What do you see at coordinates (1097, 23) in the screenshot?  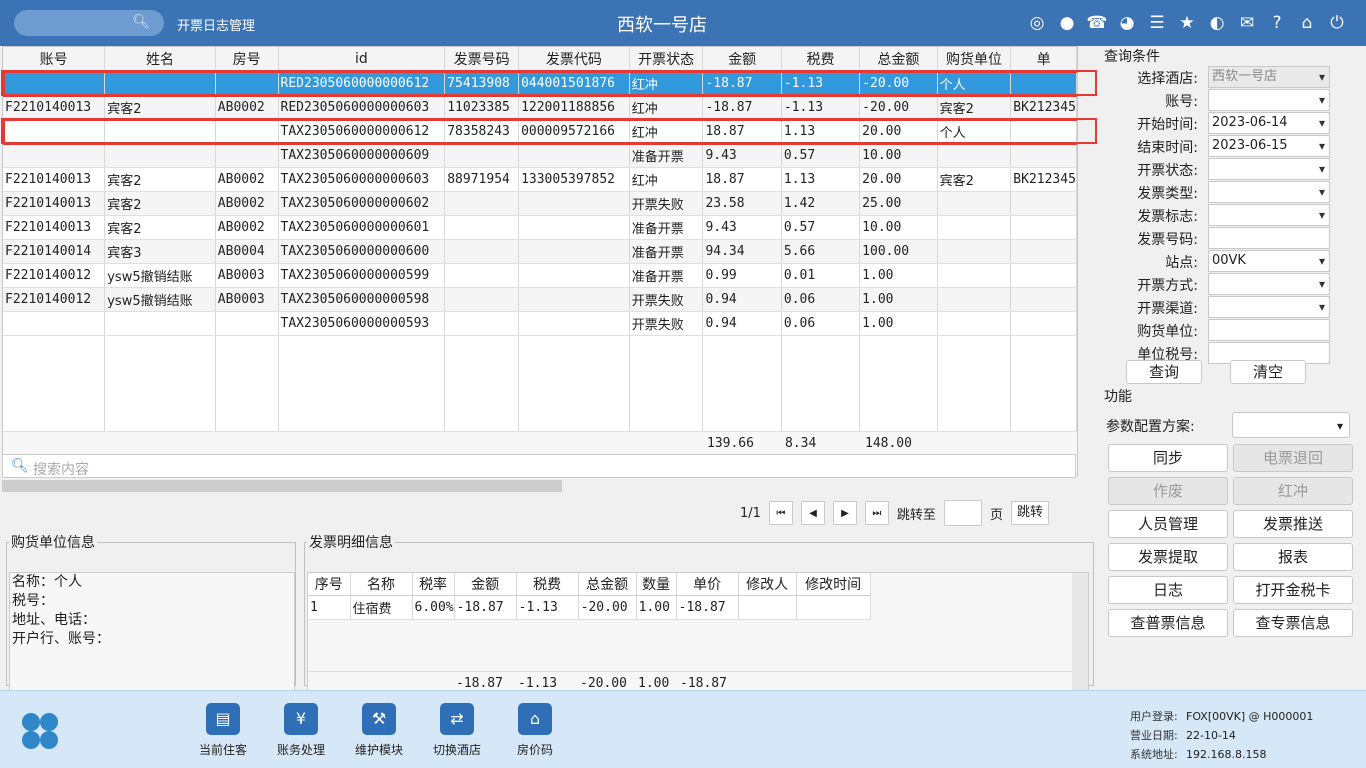 I see `phone-icon: ☎` at bounding box center [1097, 23].